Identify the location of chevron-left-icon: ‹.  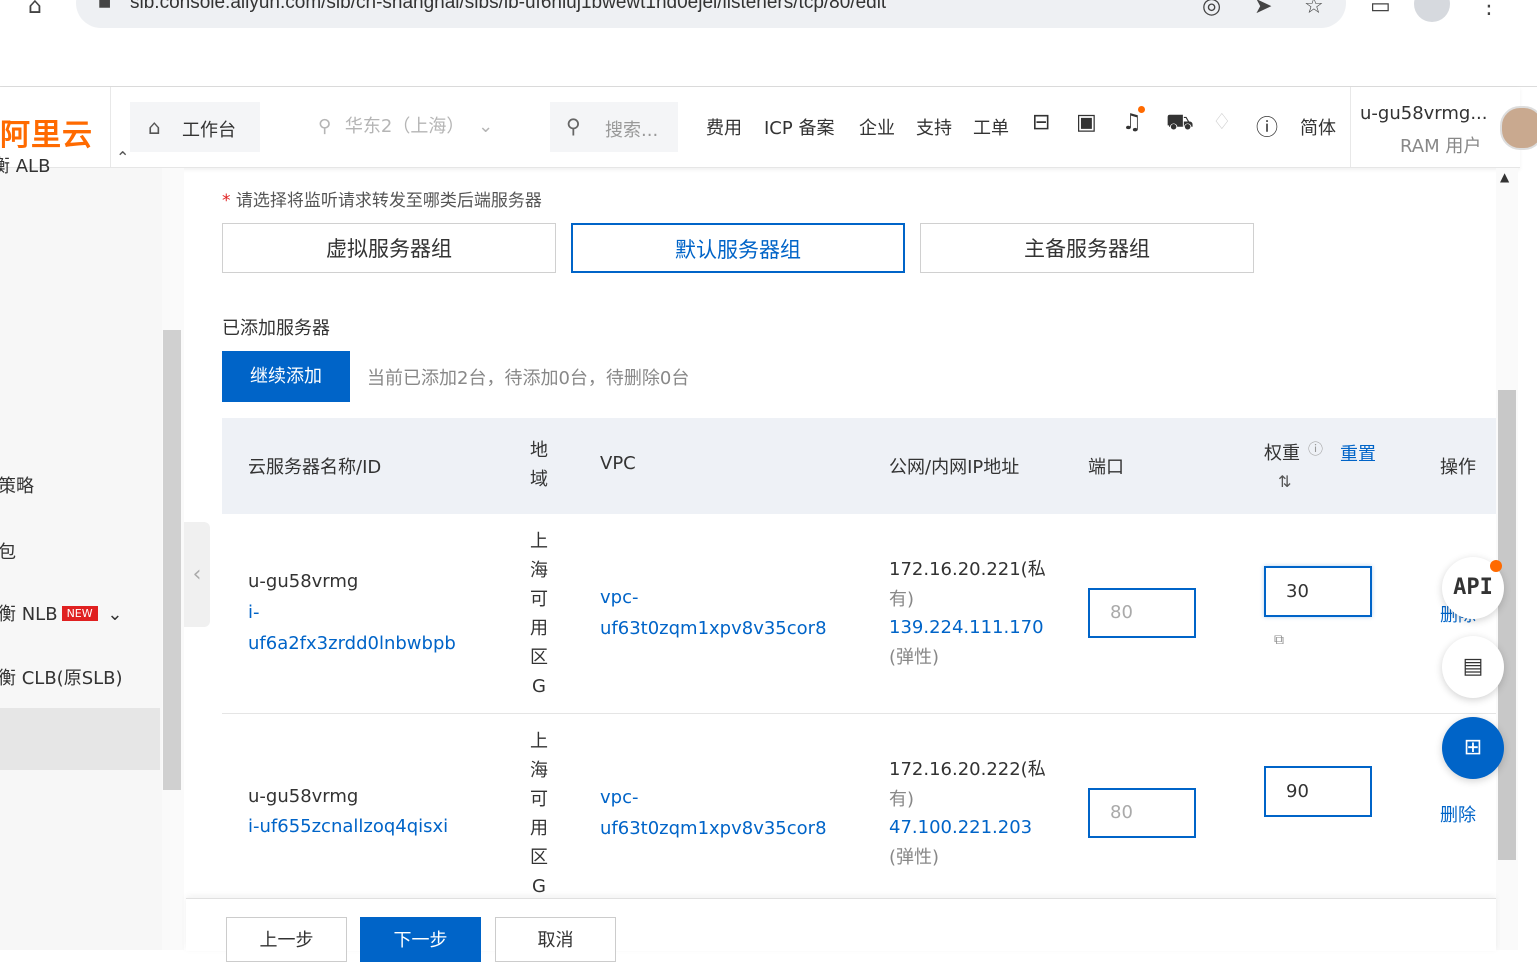
(197, 574).